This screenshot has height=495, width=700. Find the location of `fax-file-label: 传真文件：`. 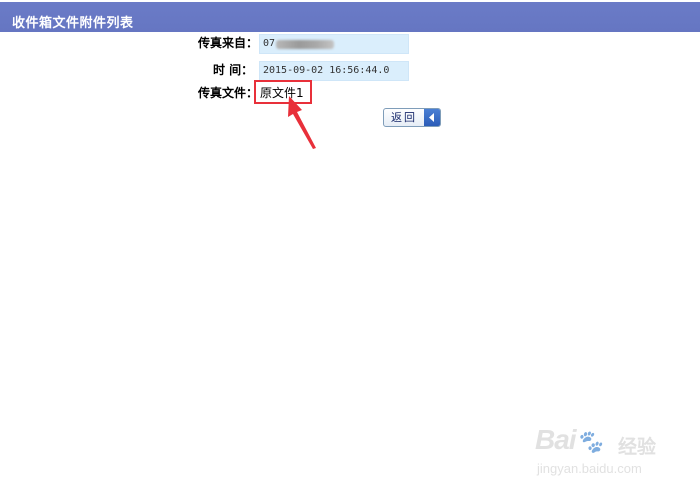

fax-file-label: 传真文件： is located at coordinates (228, 93).